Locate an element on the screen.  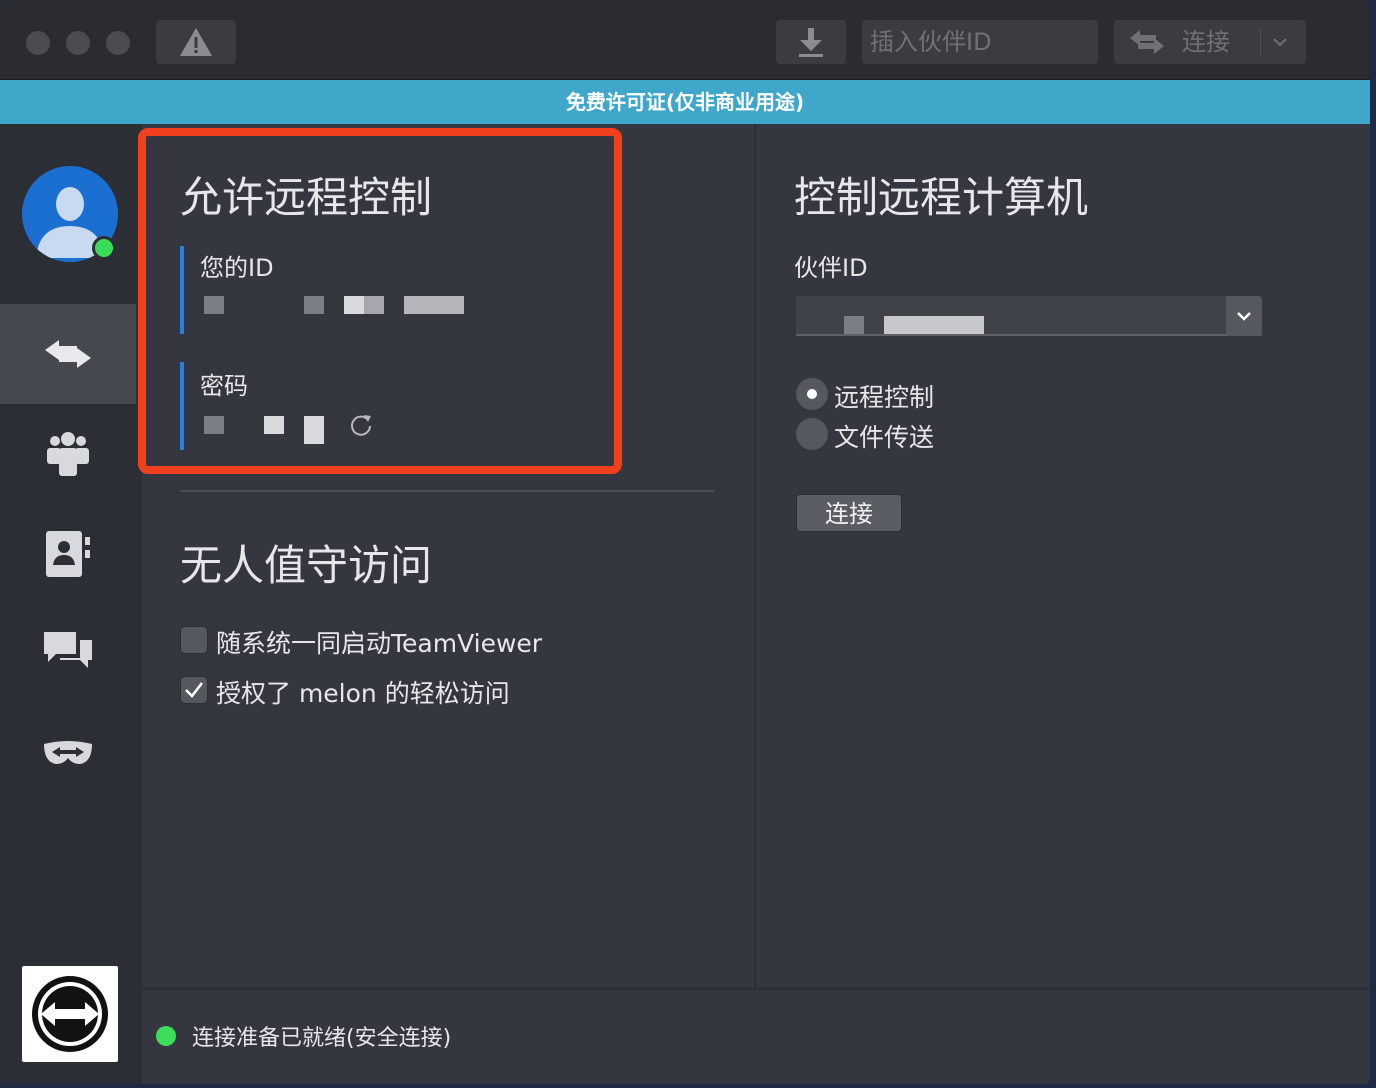
toolbar-connect-label: 连接 is located at coordinates (1206, 42).